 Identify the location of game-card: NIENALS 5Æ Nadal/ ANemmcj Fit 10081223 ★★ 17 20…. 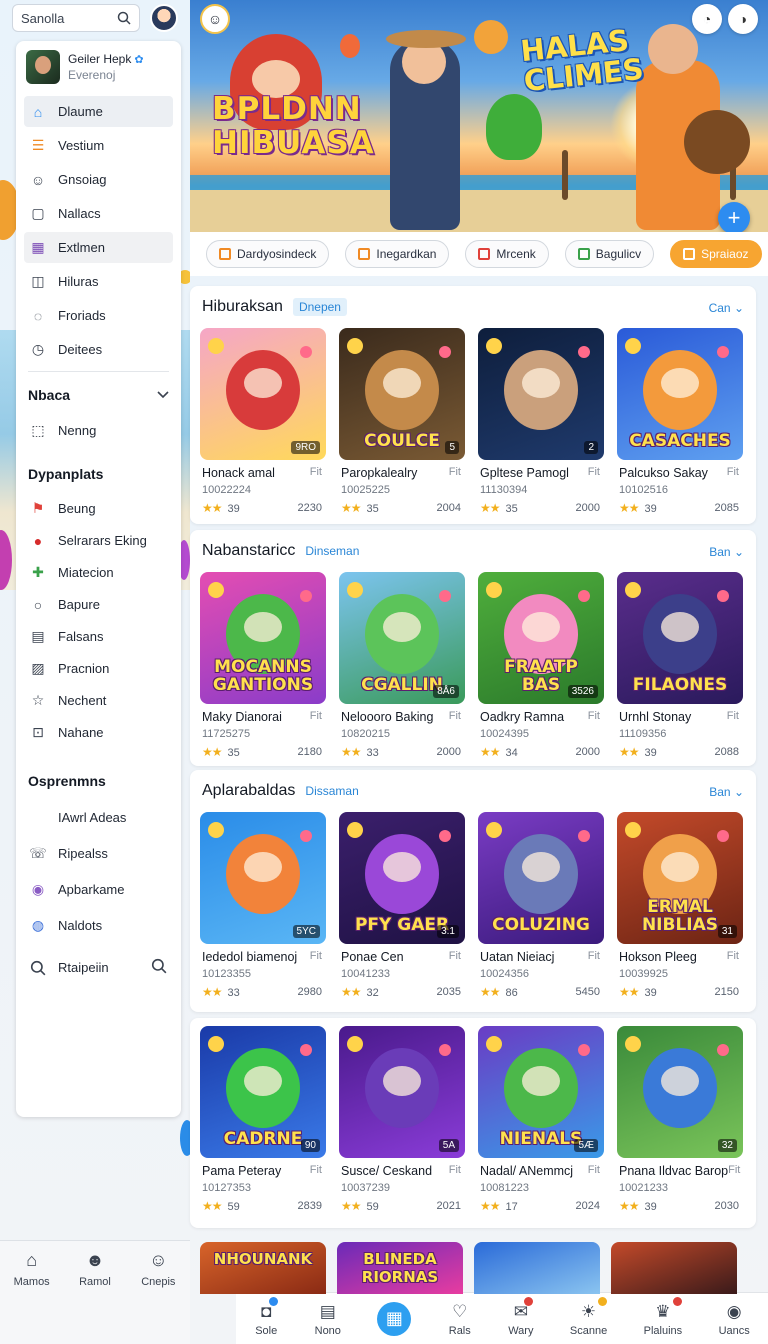
(542, 1119).